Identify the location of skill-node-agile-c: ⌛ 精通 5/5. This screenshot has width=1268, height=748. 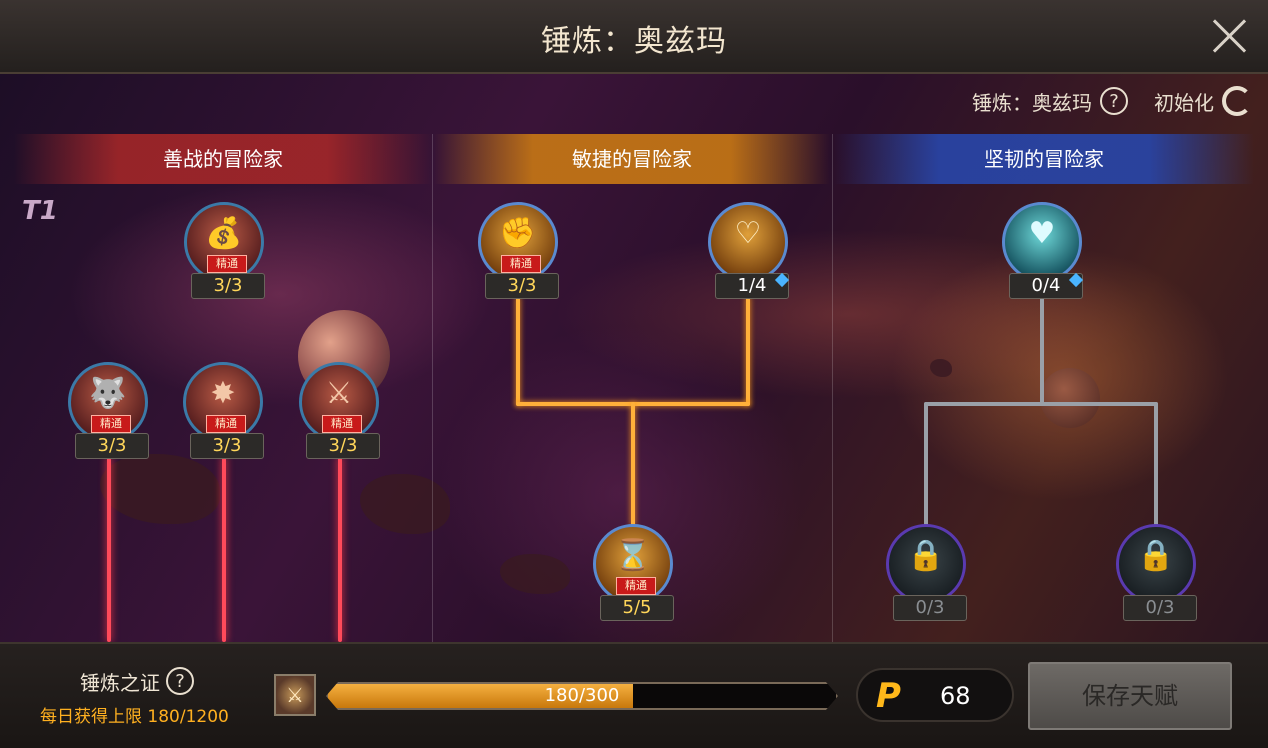
(633, 572).